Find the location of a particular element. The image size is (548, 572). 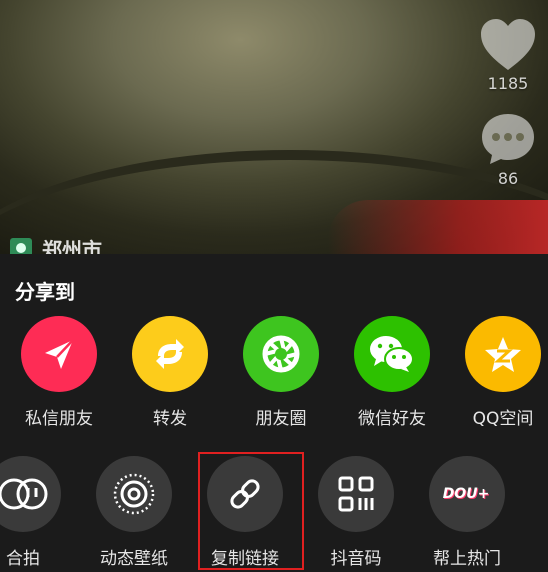

location-tag: 郑州市 is located at coordinates (56, 246).